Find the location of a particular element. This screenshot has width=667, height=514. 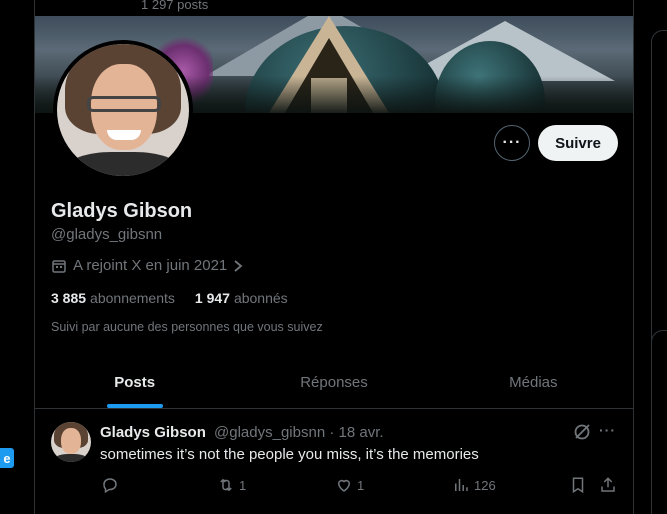

like-button: 1 is located at coordinates (349, 485).